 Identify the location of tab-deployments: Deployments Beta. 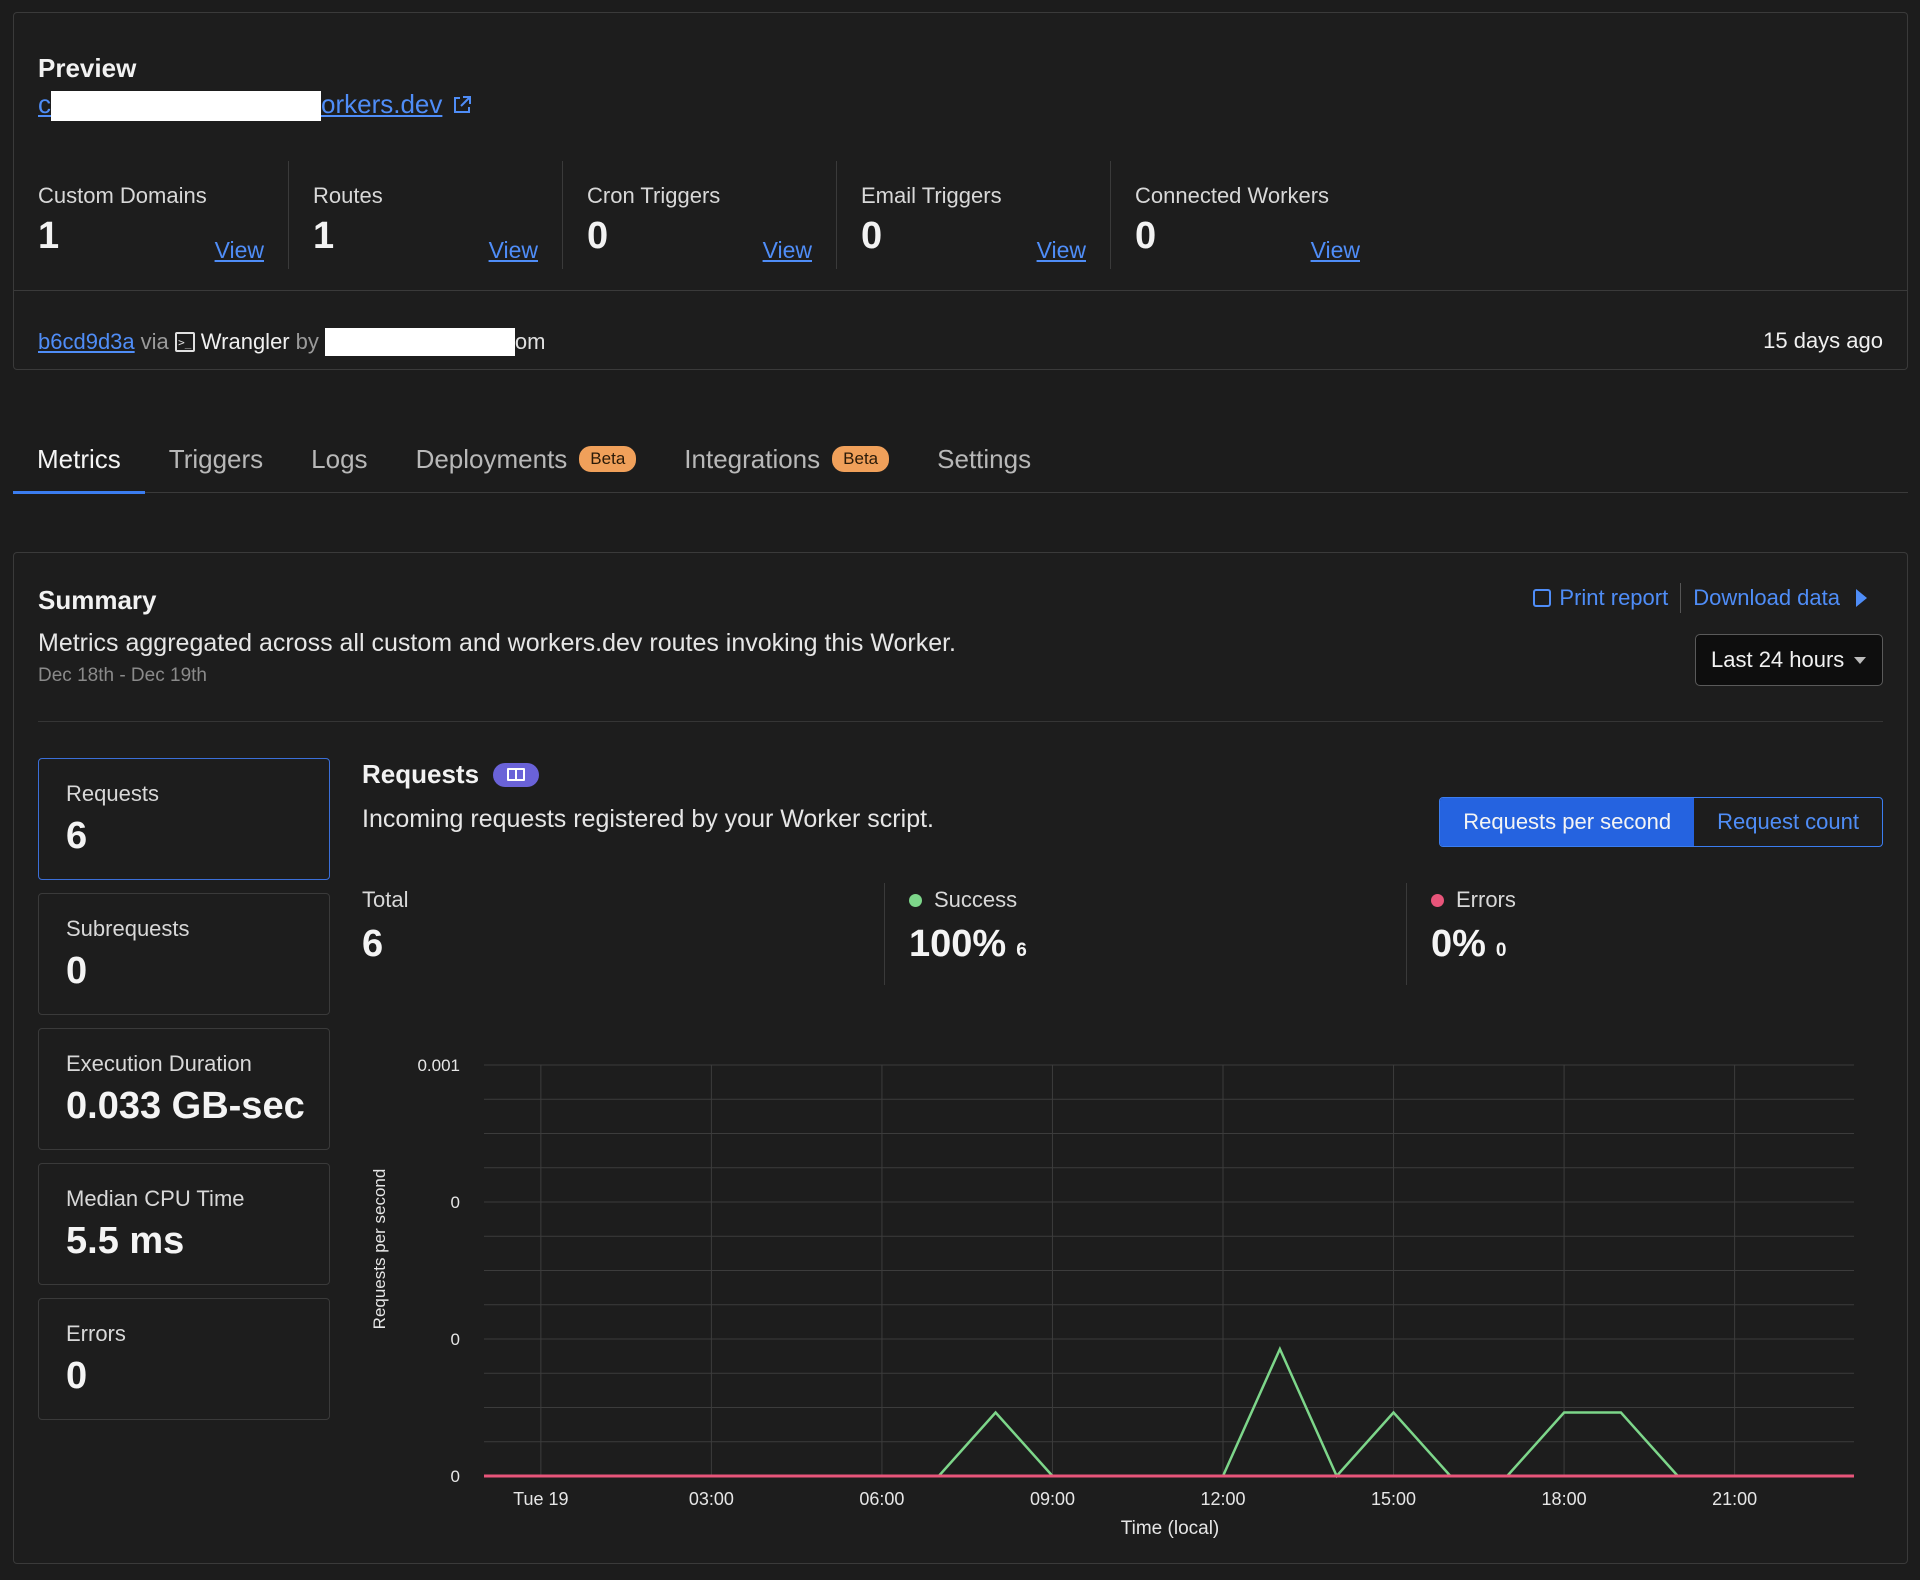
(526, 459).